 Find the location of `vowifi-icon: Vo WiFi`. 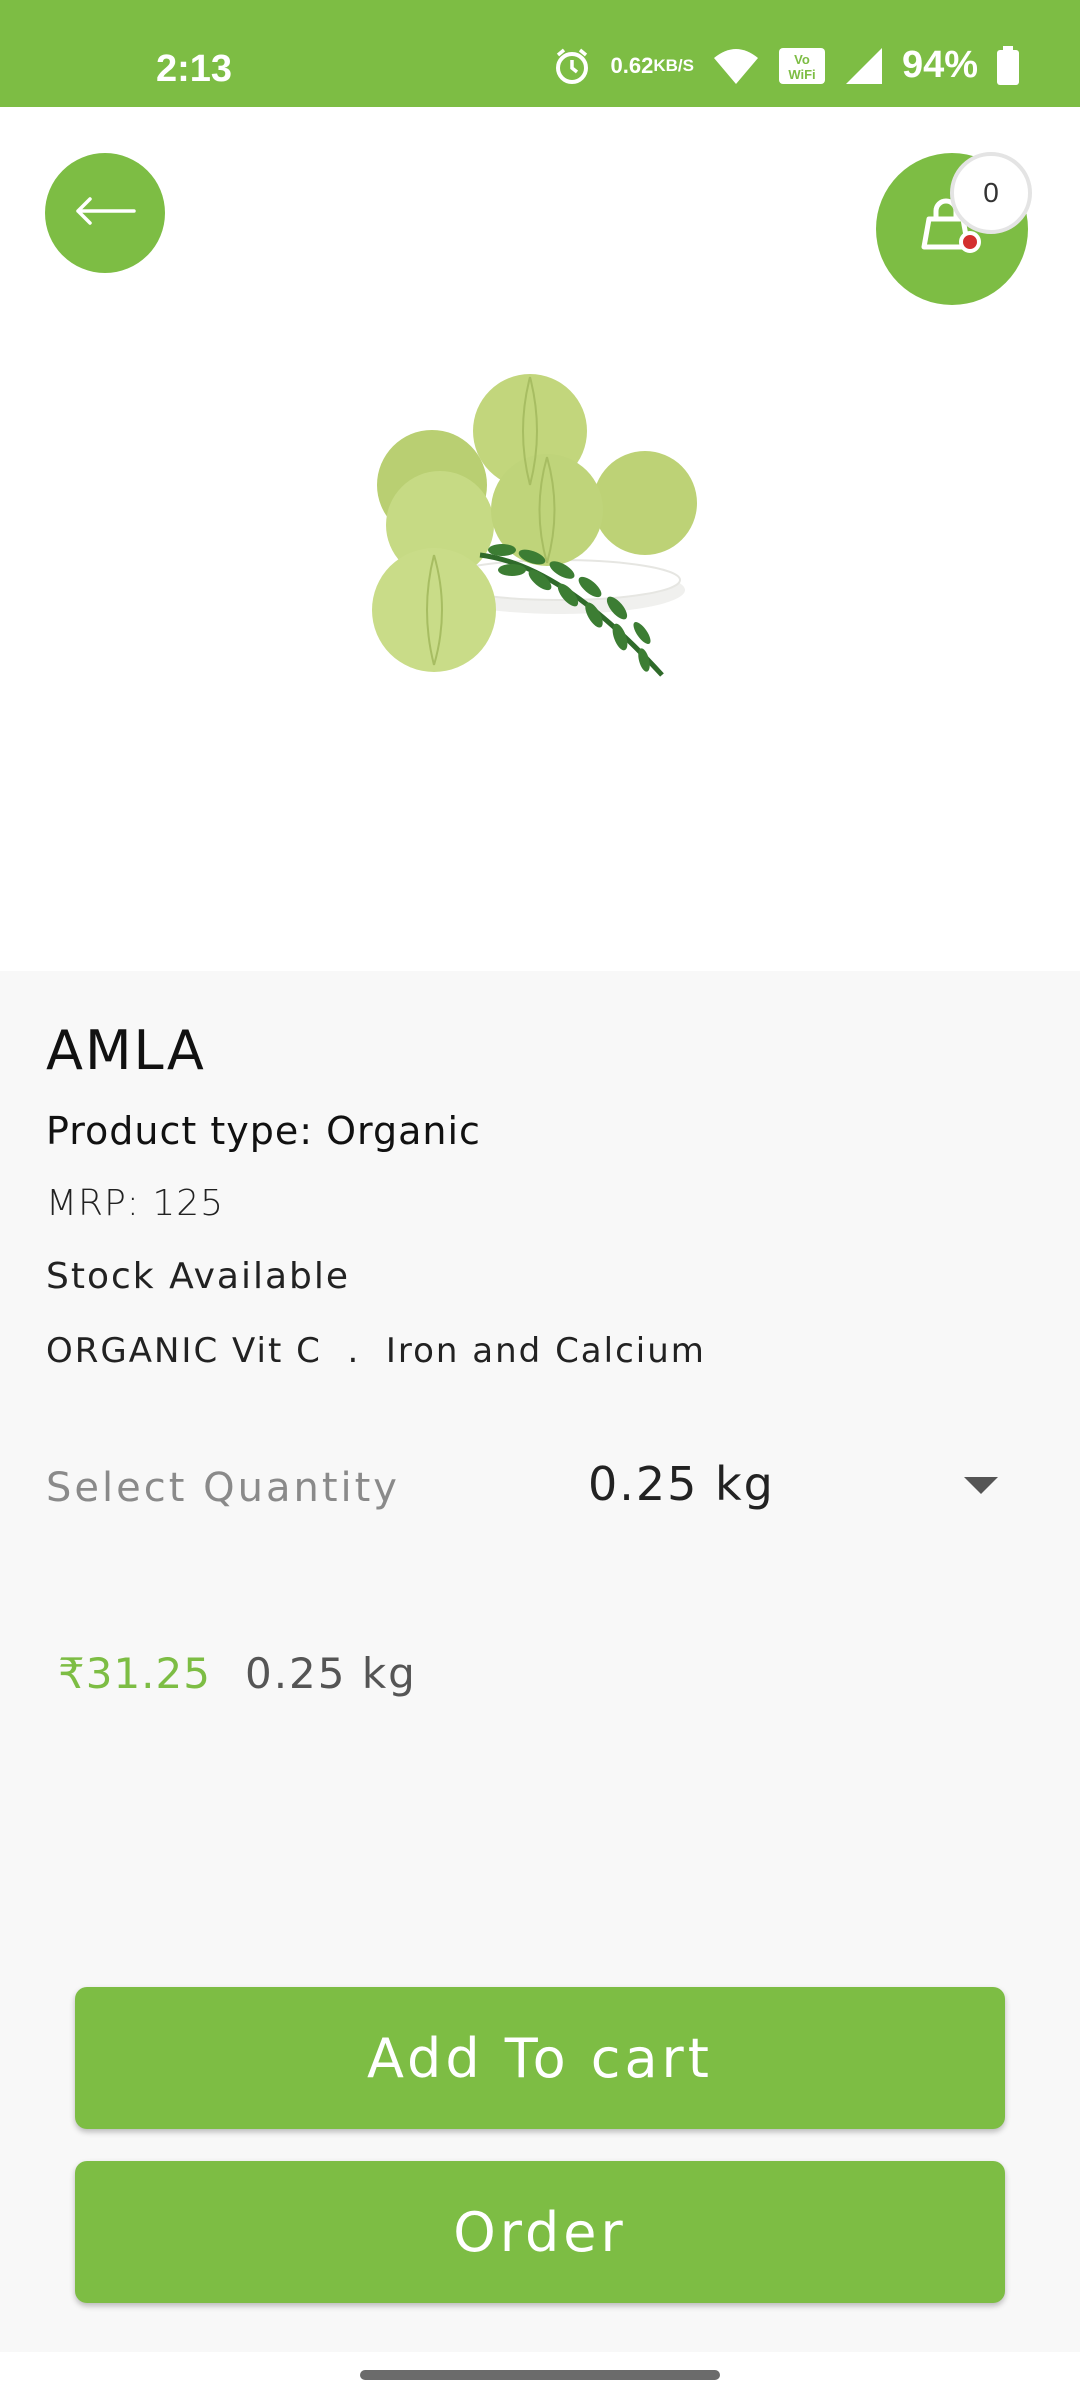

vowifi-icon: Vo WiFi is located at coordinates (802, 66).